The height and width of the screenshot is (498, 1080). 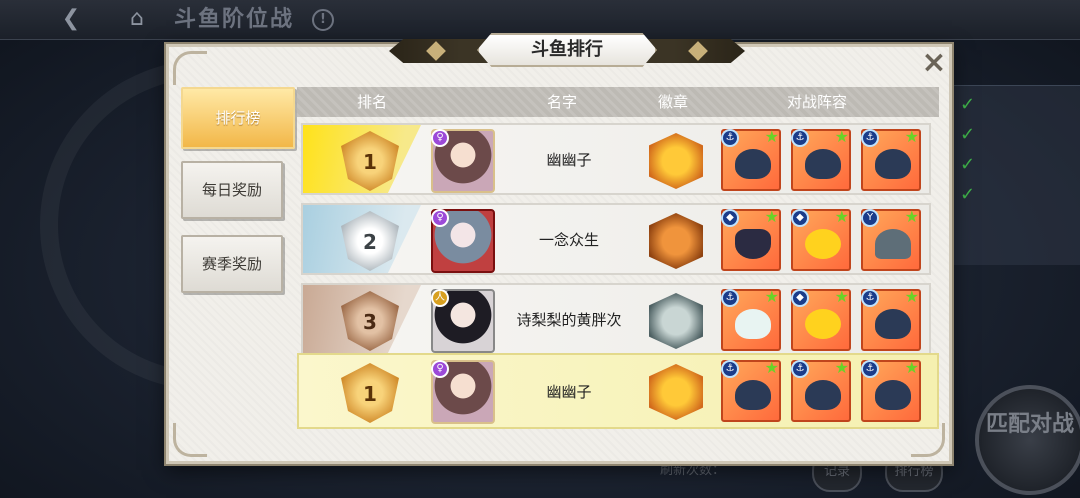 What do you see at coordinates (870, 218) in the screenshot?
I see `class-icon: Y` at bounding box center [870, 218].